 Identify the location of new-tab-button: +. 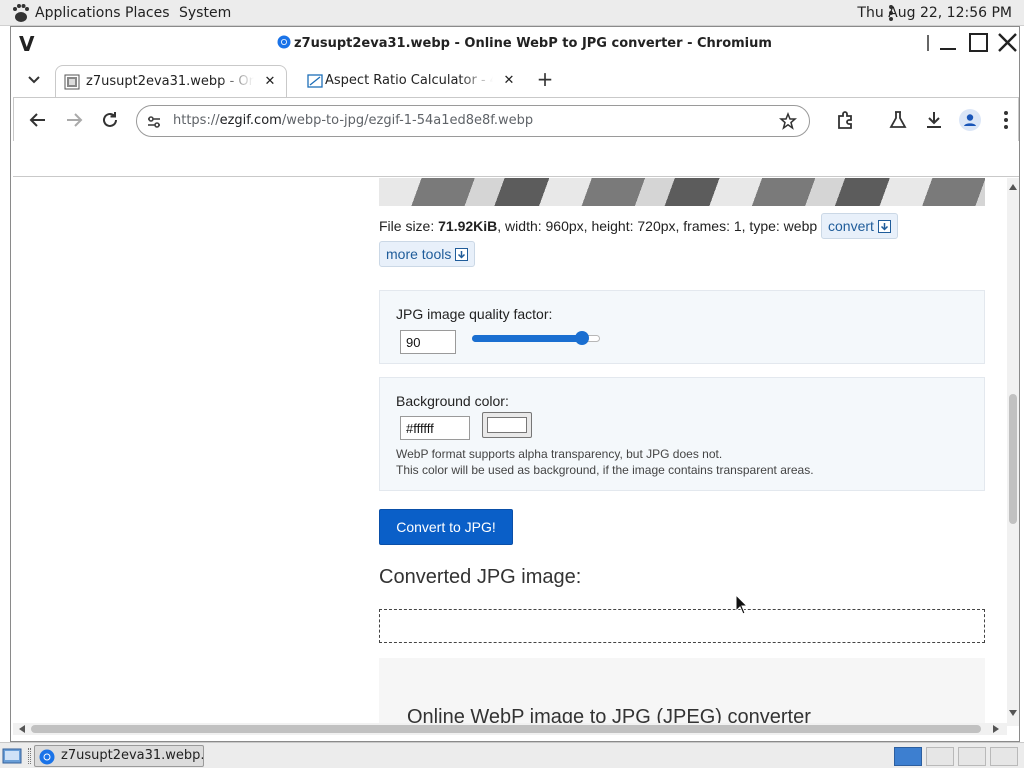
(545, 79).